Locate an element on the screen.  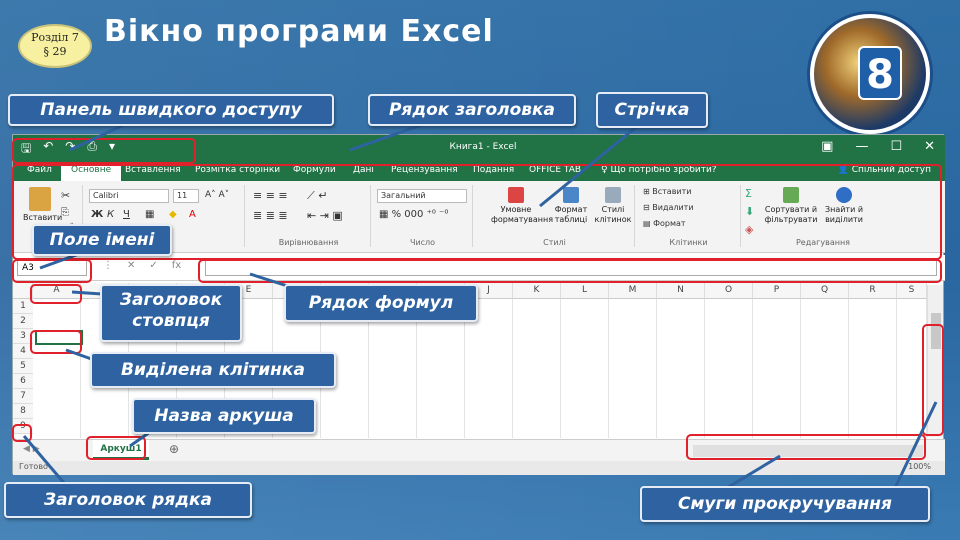
titlebar-arrow is located at coordinates (390, 136).